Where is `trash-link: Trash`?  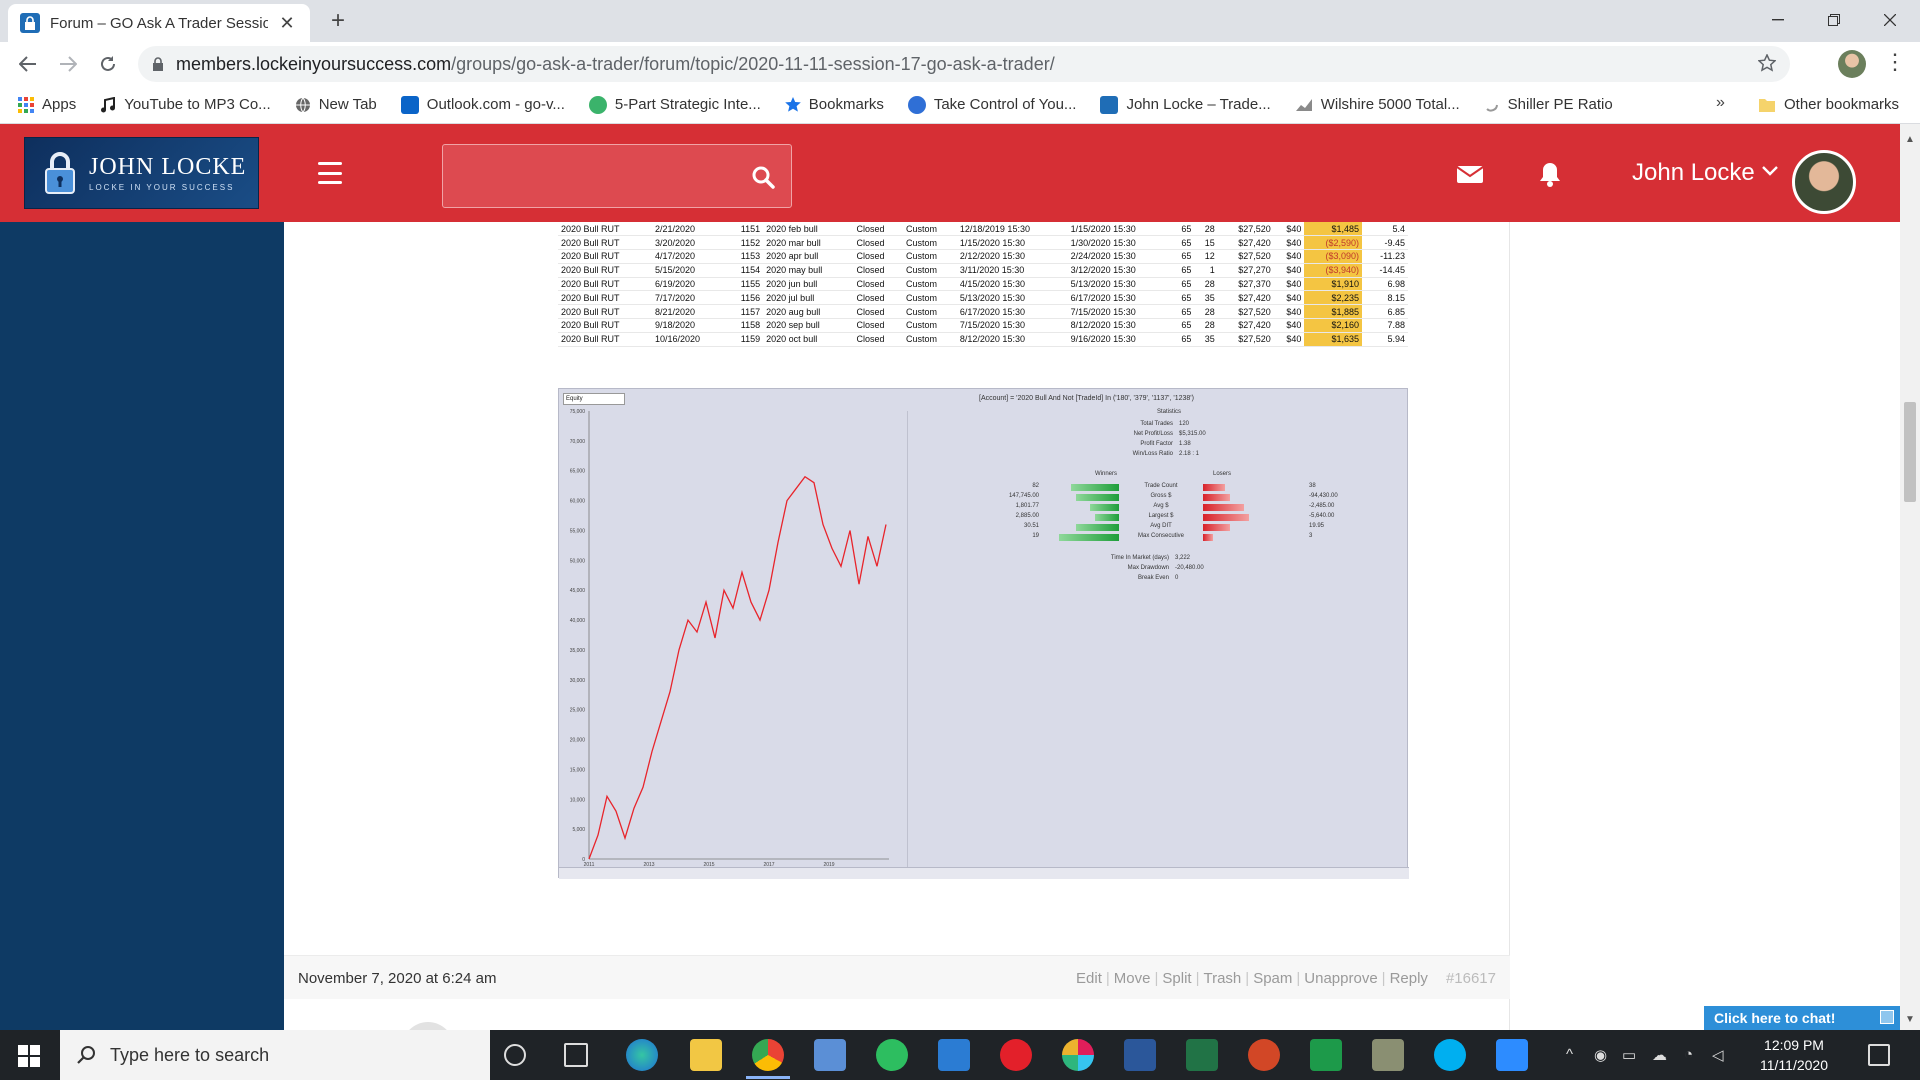 trash-link: Trash is located at coordinates (1222, 978).